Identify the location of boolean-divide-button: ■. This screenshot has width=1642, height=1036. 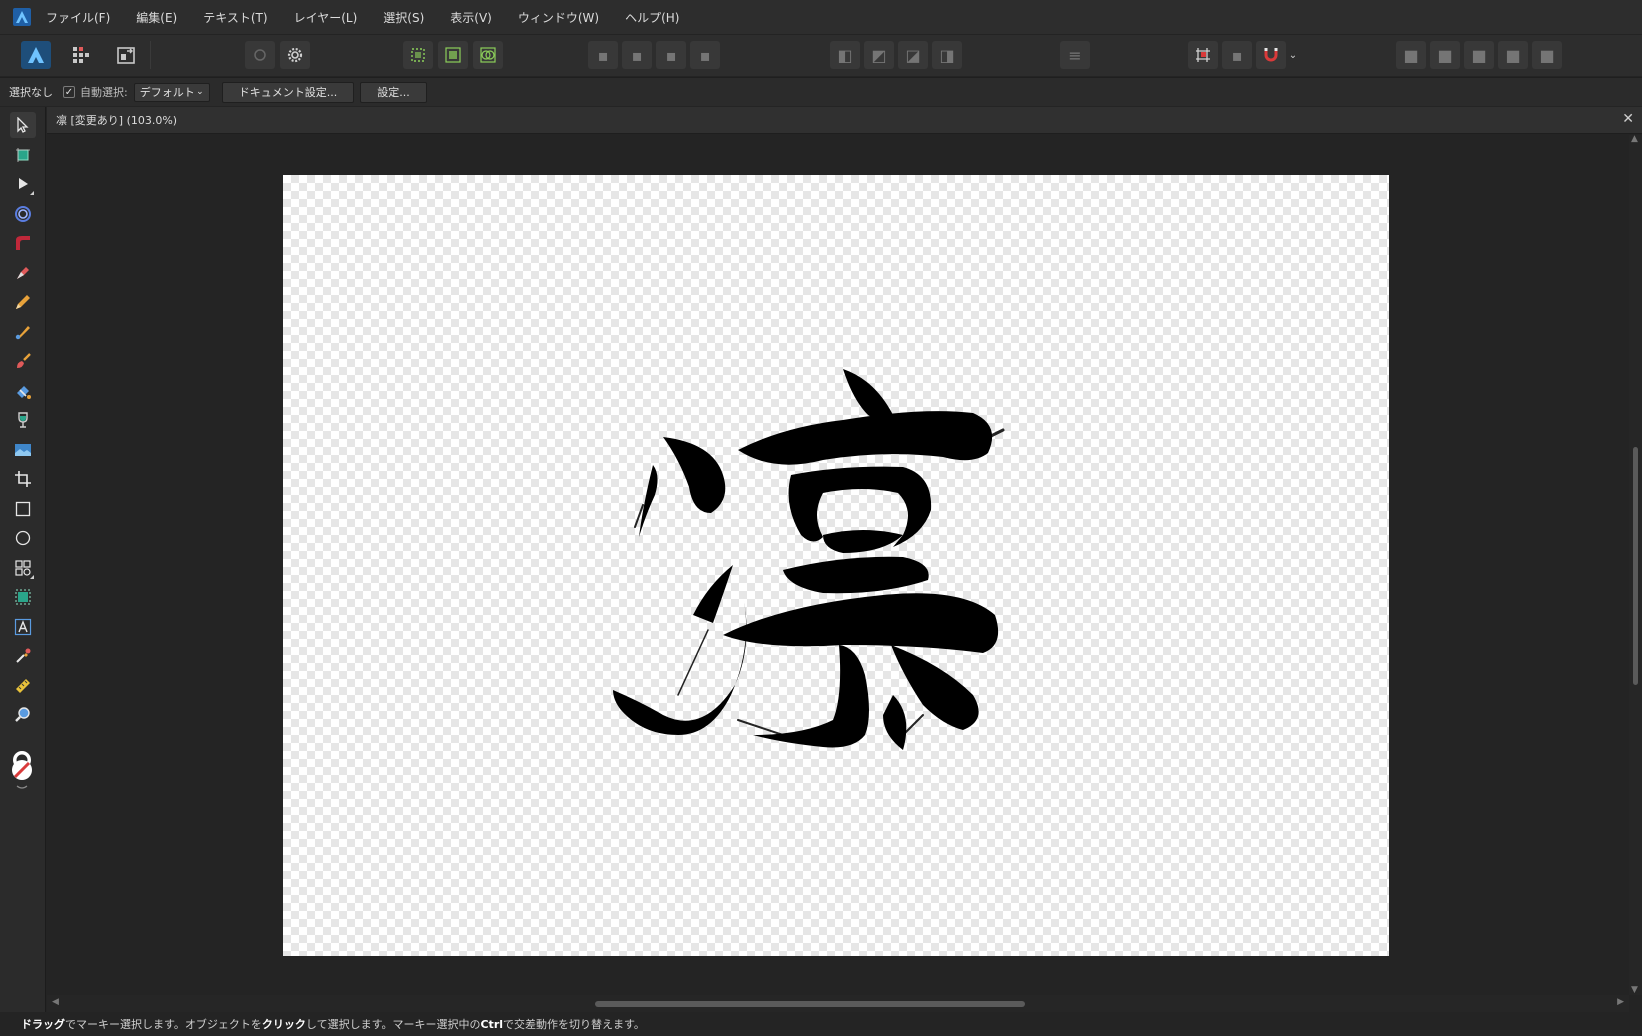
(1547, 55).